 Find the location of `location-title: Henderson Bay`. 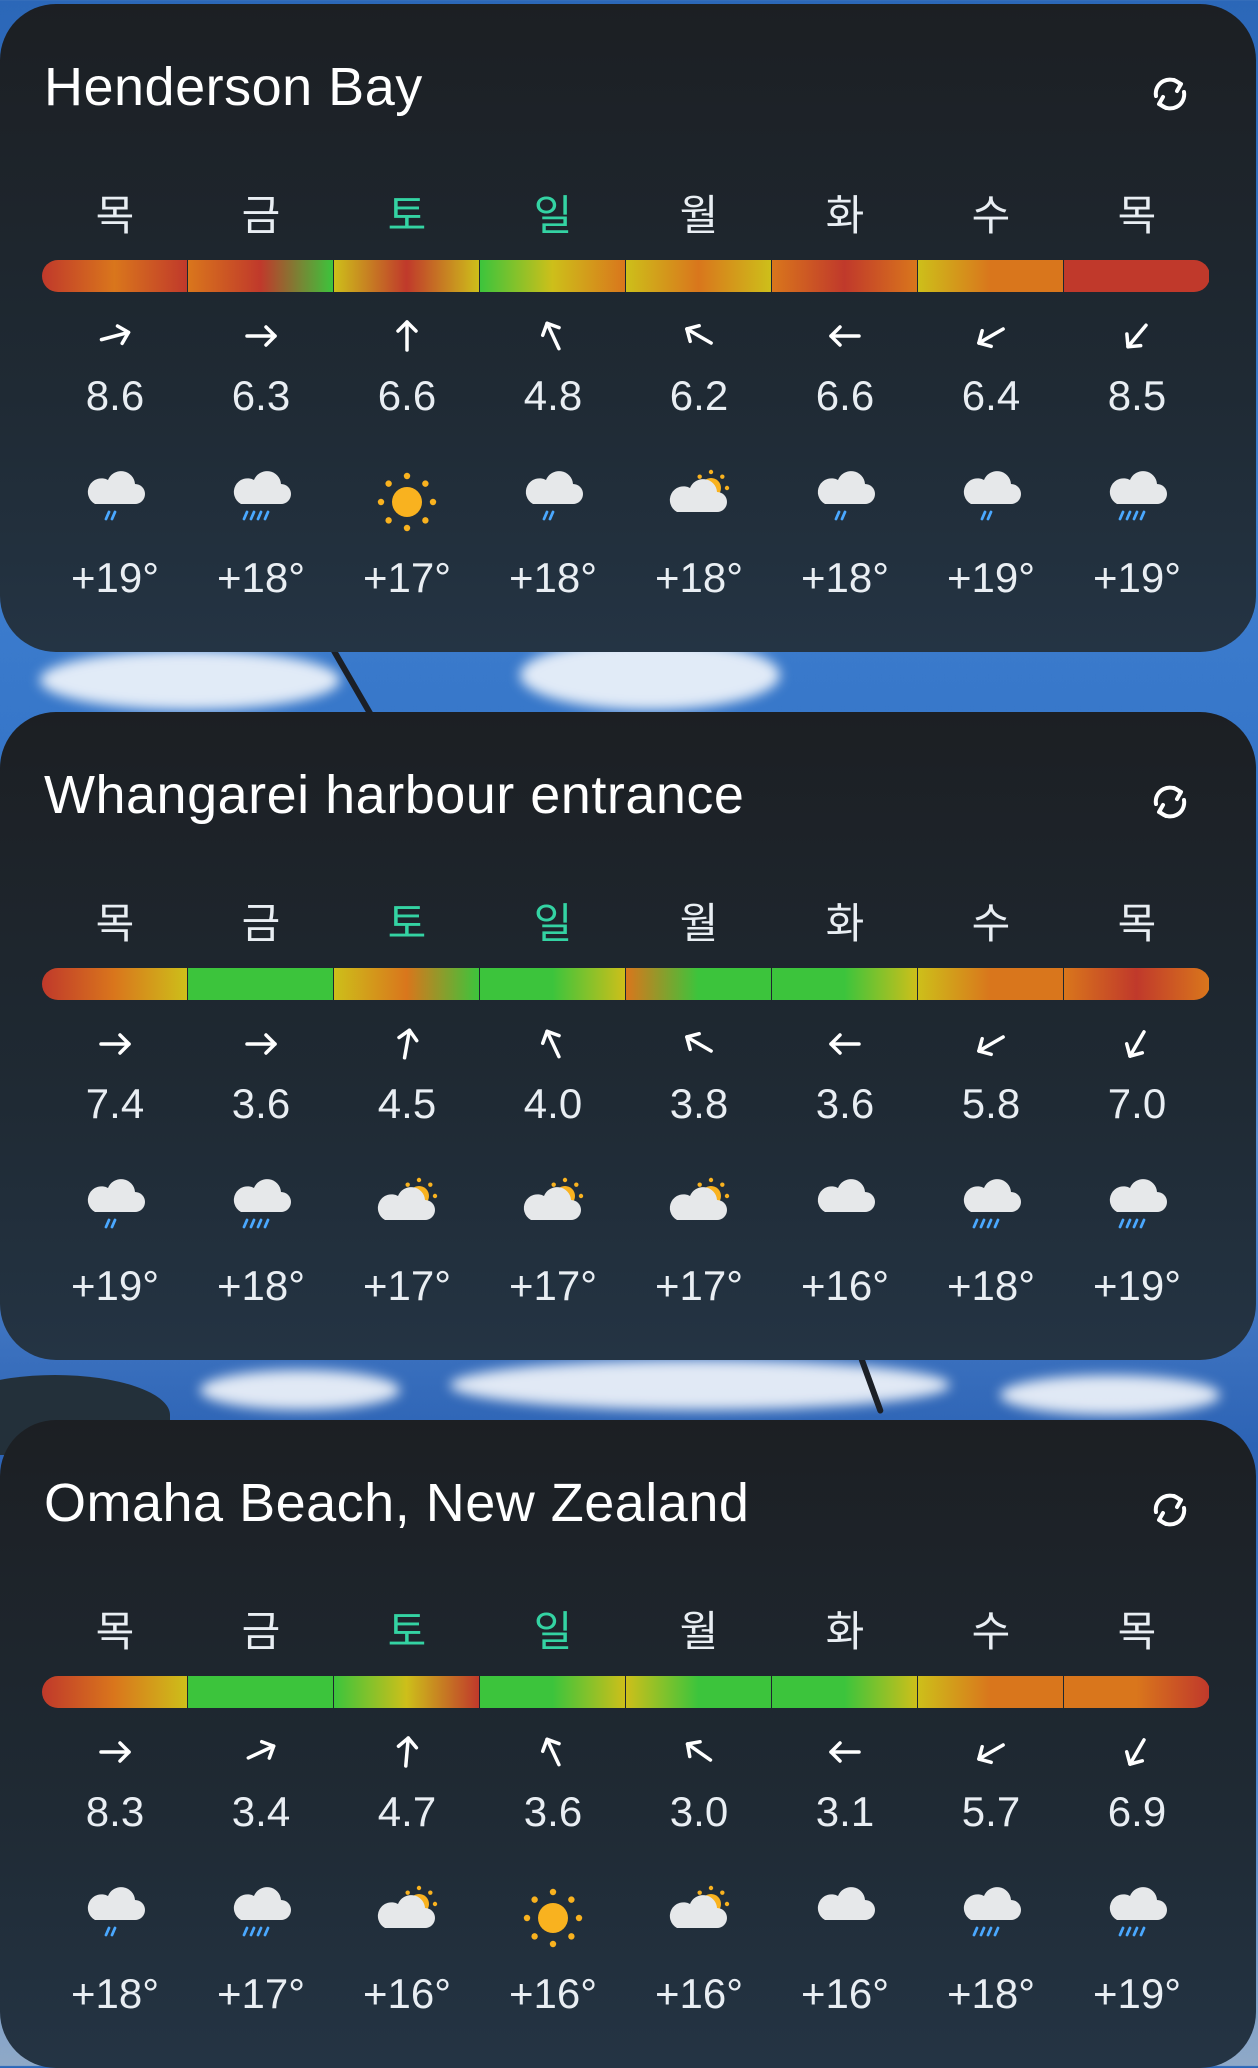

location-title: Henderson Bay is located at coordinates (233, 87).